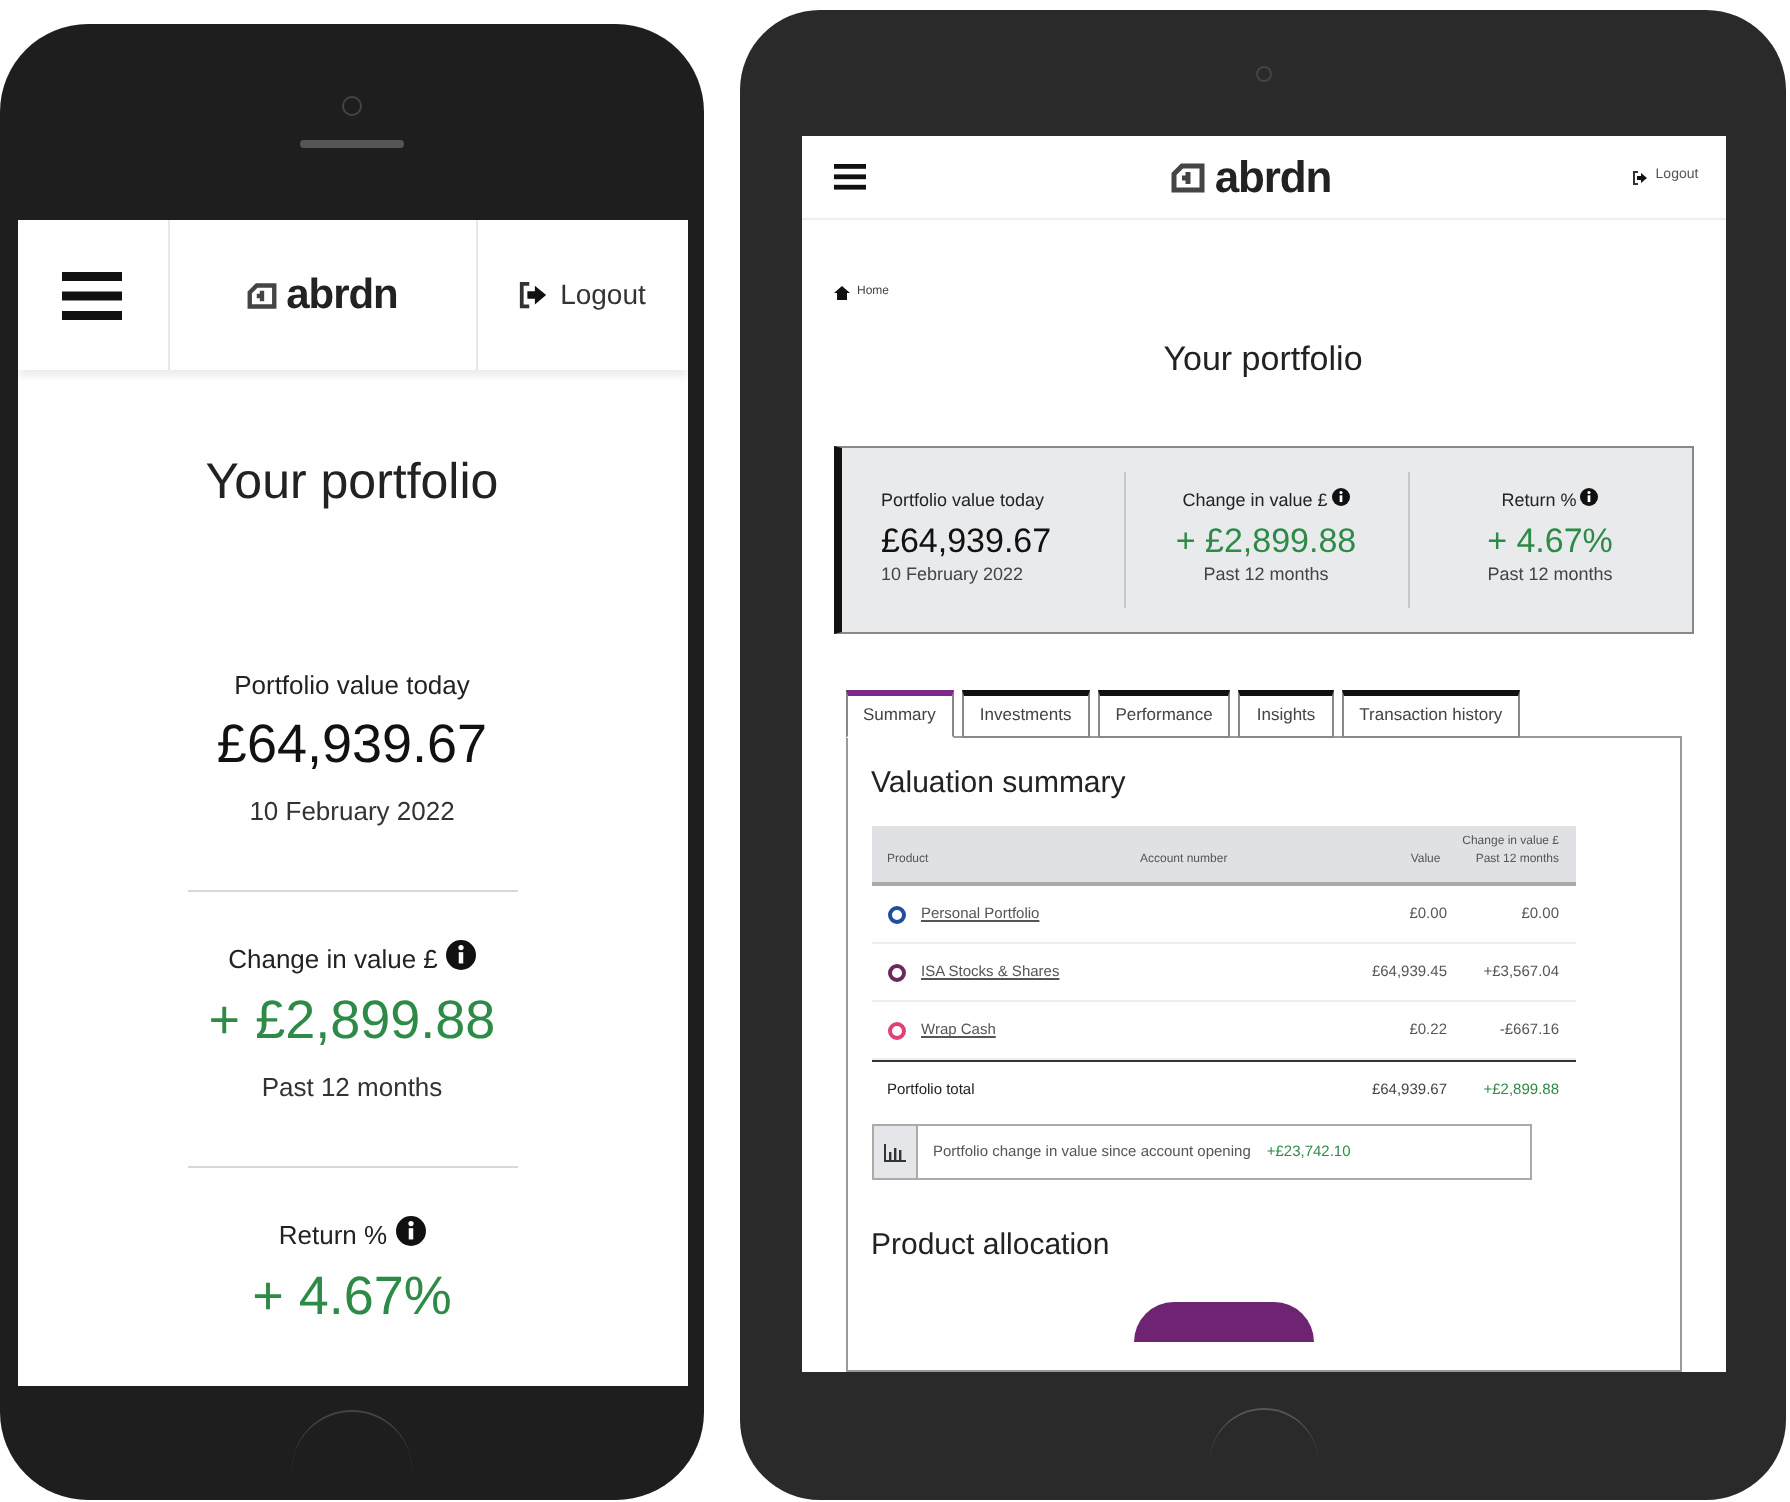  I want to click on bar-chart-icon, so click(894, 1152).